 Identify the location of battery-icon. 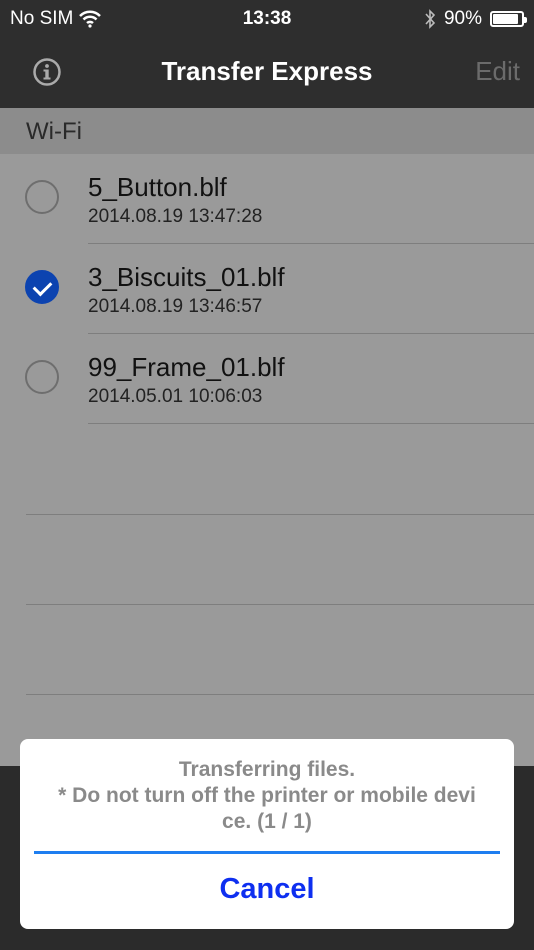
(508, 19).